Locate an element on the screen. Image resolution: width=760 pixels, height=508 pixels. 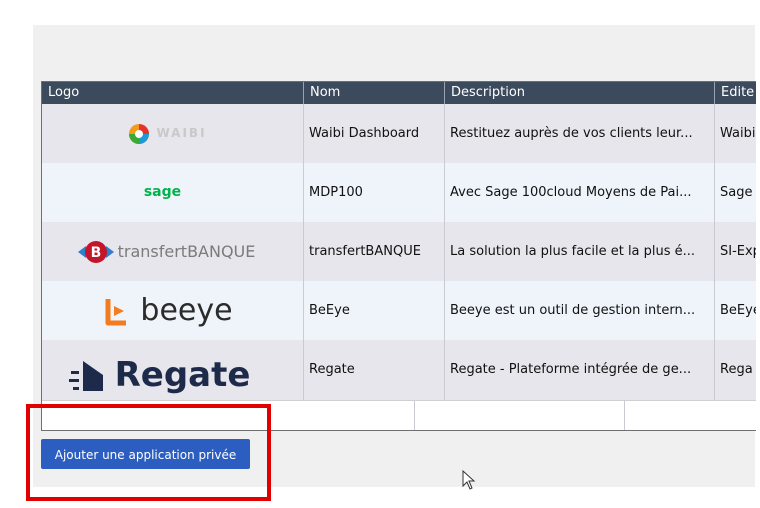
logo-cell: sage is located at coordinates (173, 192).